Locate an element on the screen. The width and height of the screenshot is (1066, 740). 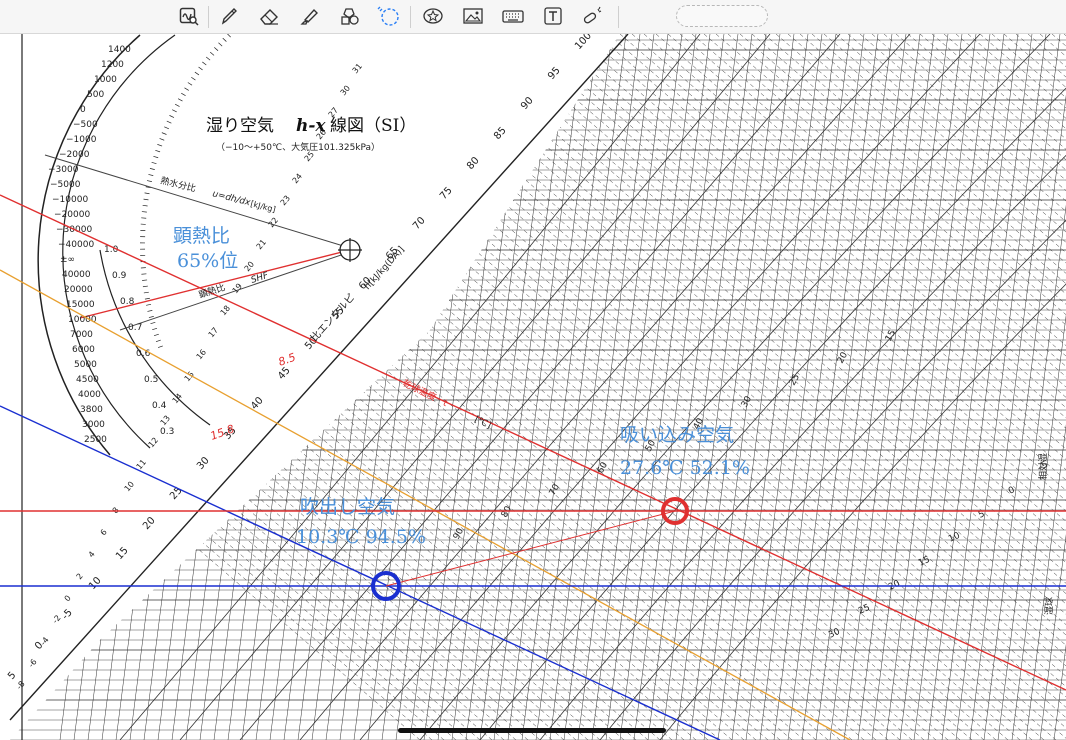
eraser-icon is located at coordinates (269, 16).